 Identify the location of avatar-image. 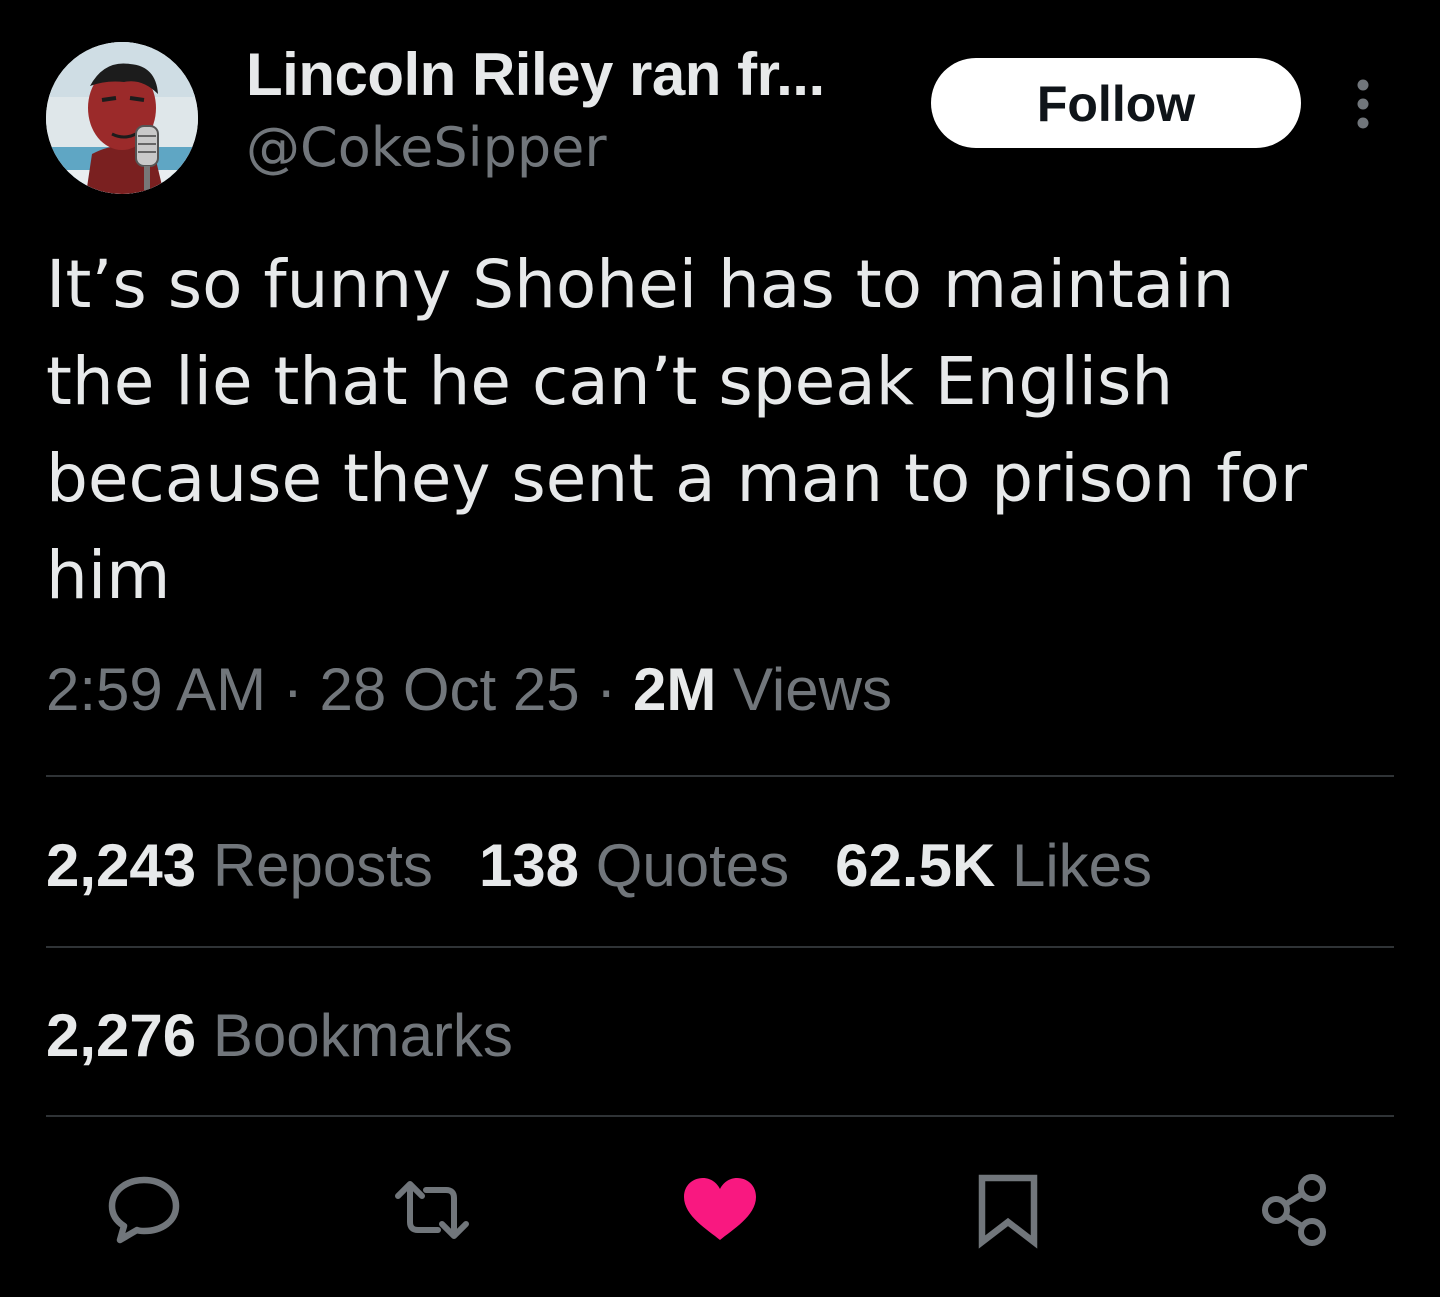
(122, 118).